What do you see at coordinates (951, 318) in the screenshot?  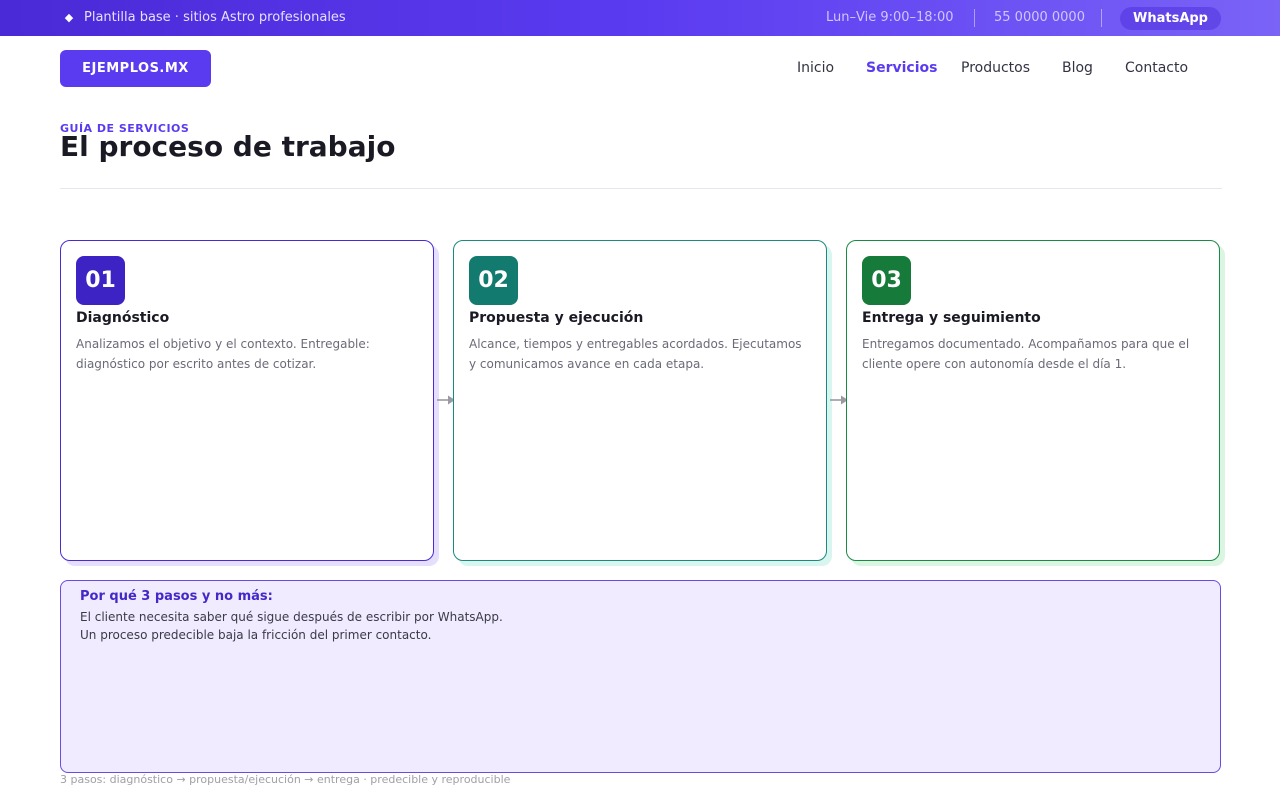 I see `step-title: Entrega y seguimiento` at bounding box center [951, 318].